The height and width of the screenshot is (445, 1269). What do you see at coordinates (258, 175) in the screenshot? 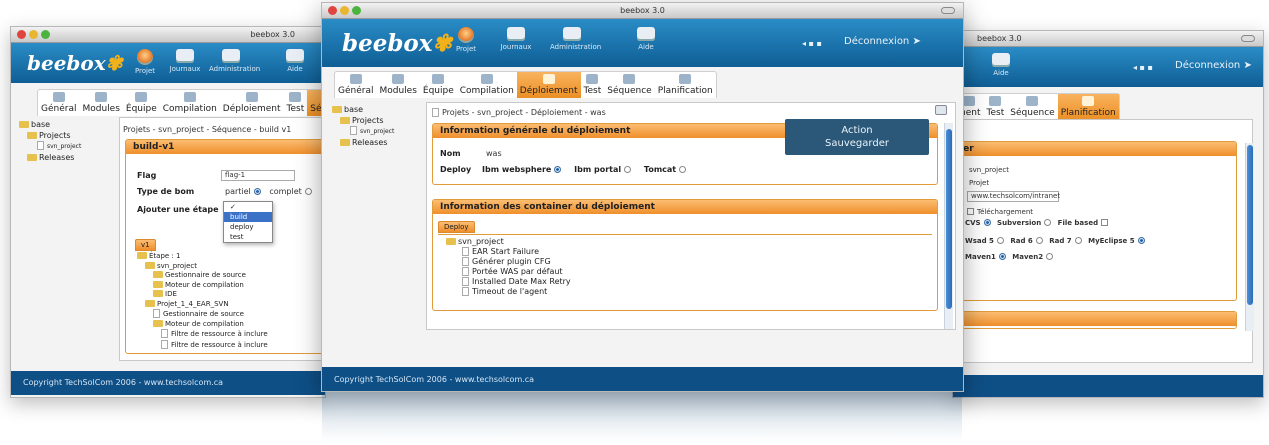
I see `flag-input: flag-1` at bounding box center [258, 175].